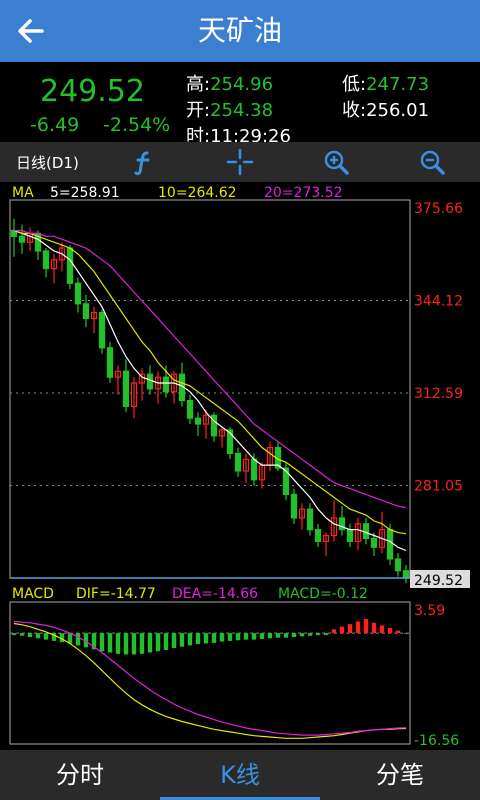 This screenshot has width=480, height=800. What do you see at coordinates (432, 162) in the screenshot?
I see `zoom-out-icon` at bounding box center [432, 162].